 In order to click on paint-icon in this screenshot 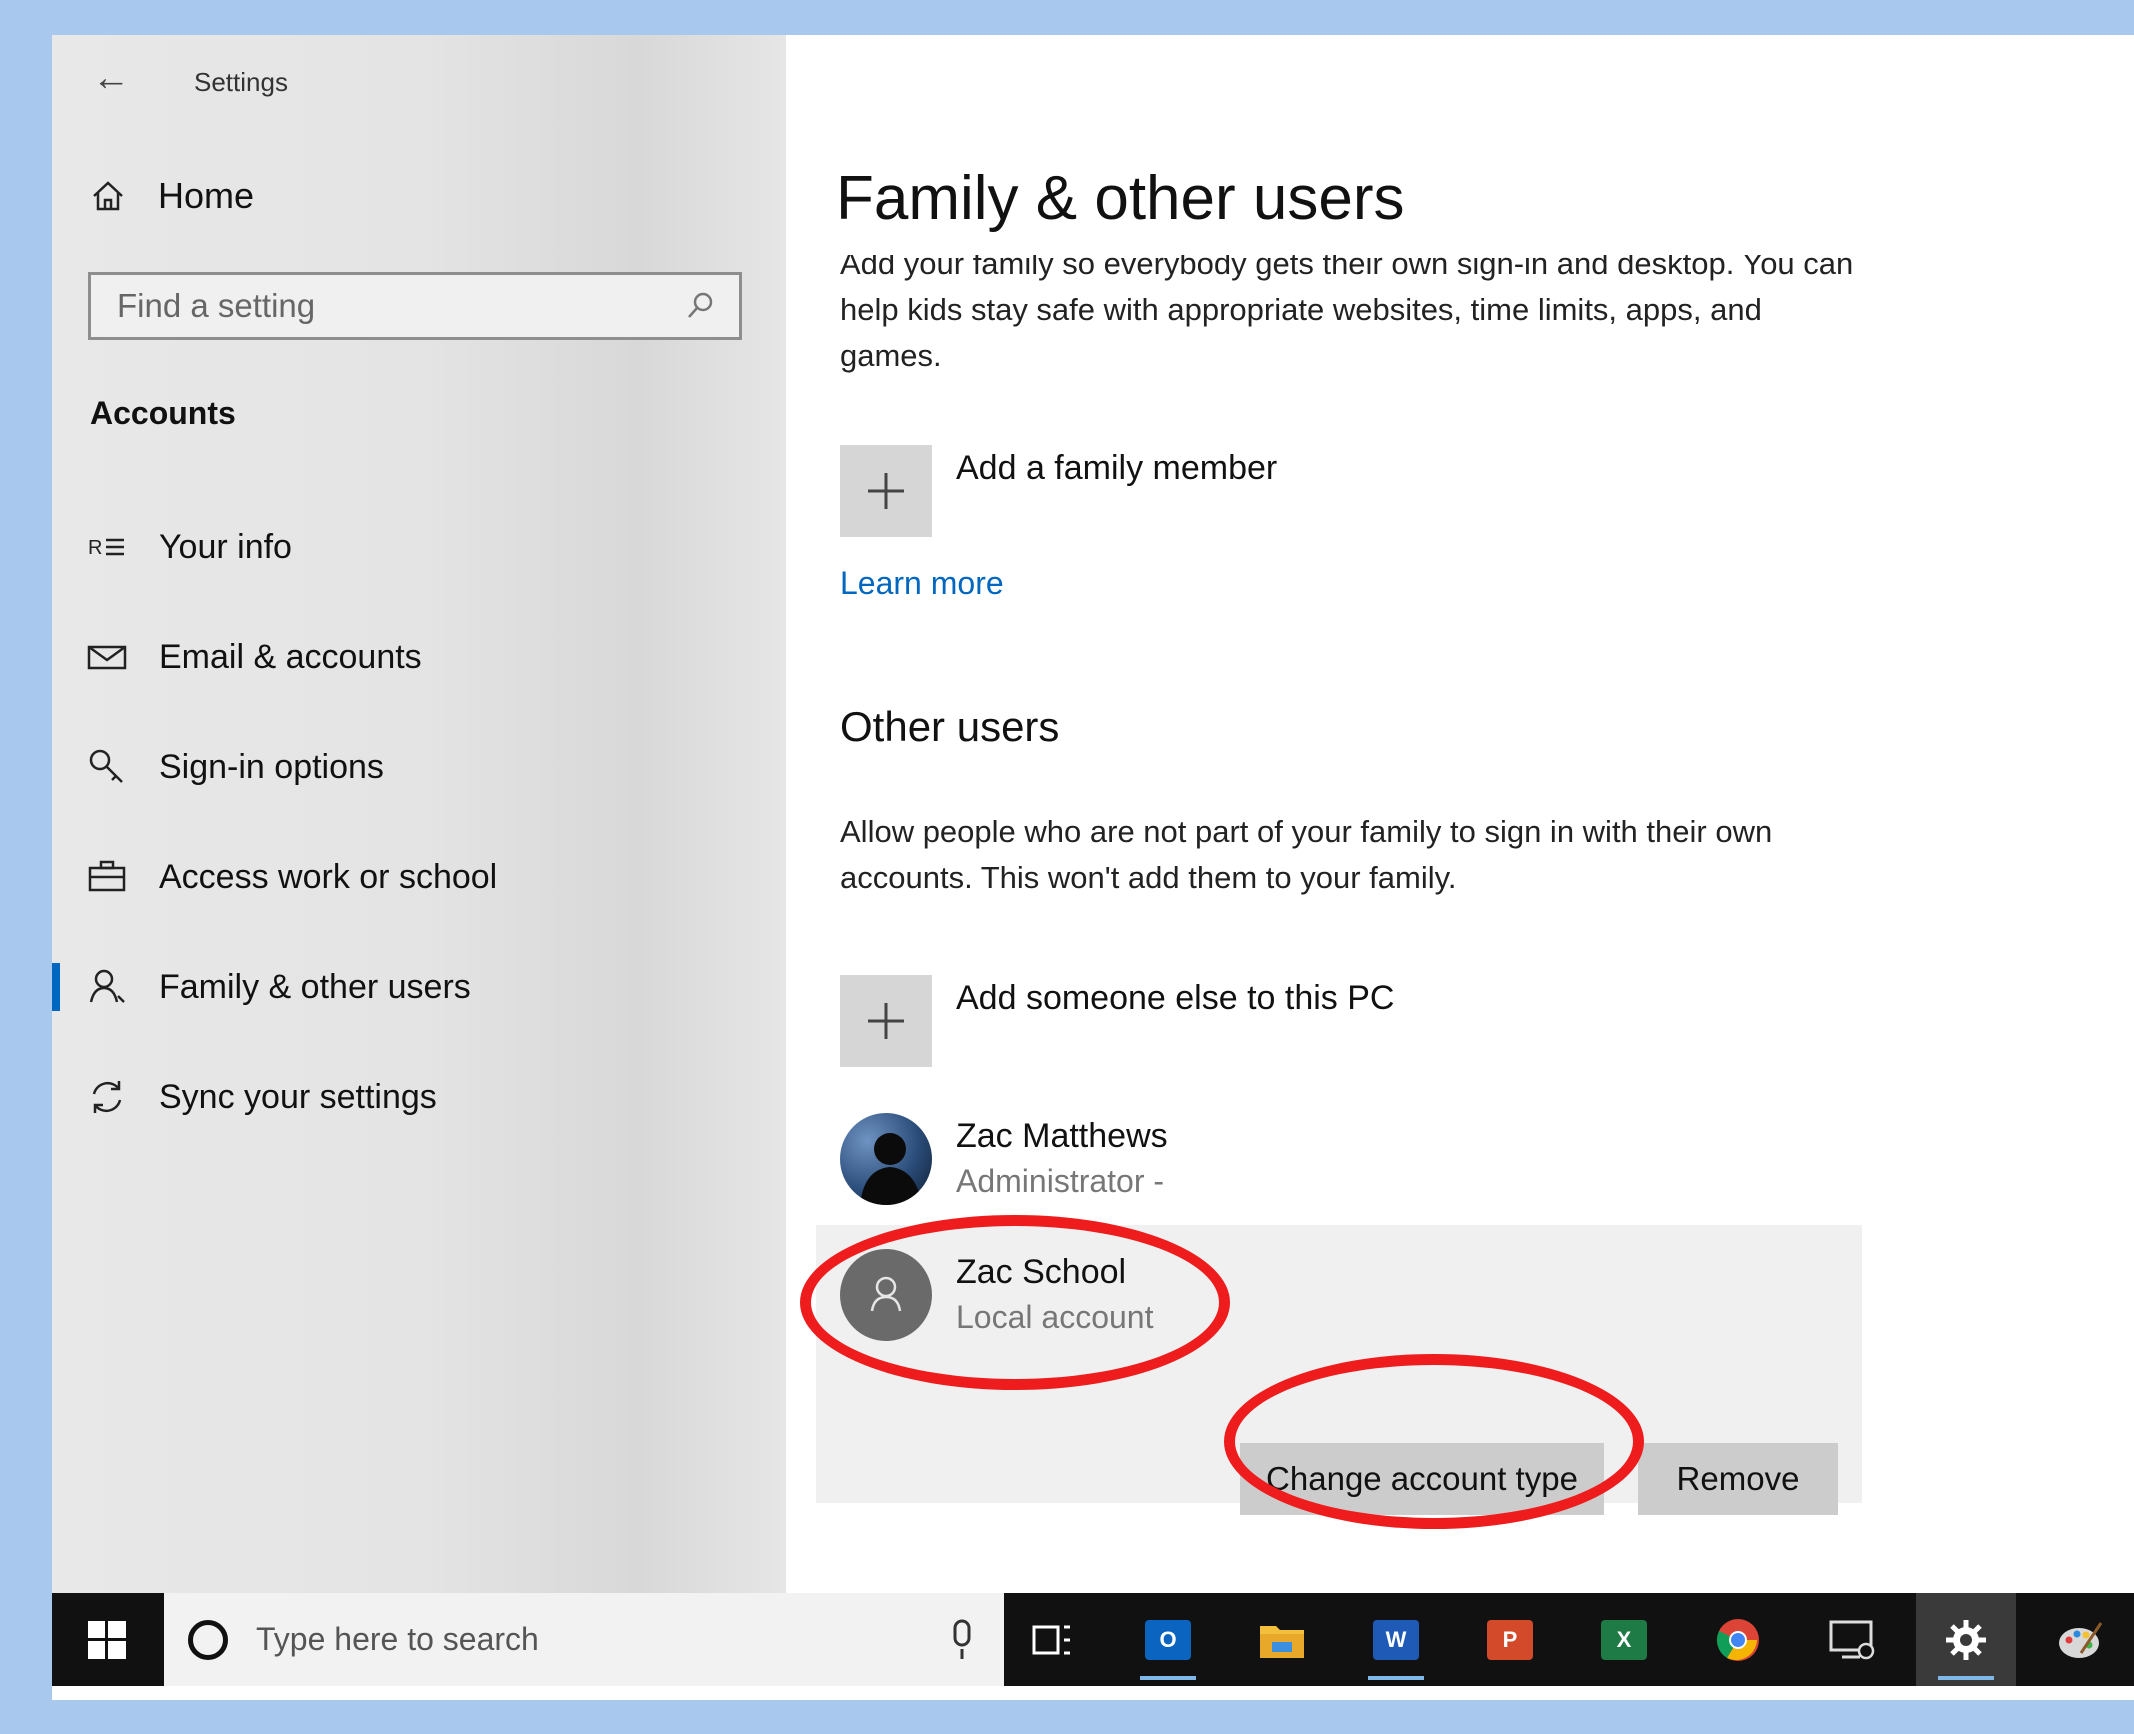, I will do `click(2080, 1639)`.